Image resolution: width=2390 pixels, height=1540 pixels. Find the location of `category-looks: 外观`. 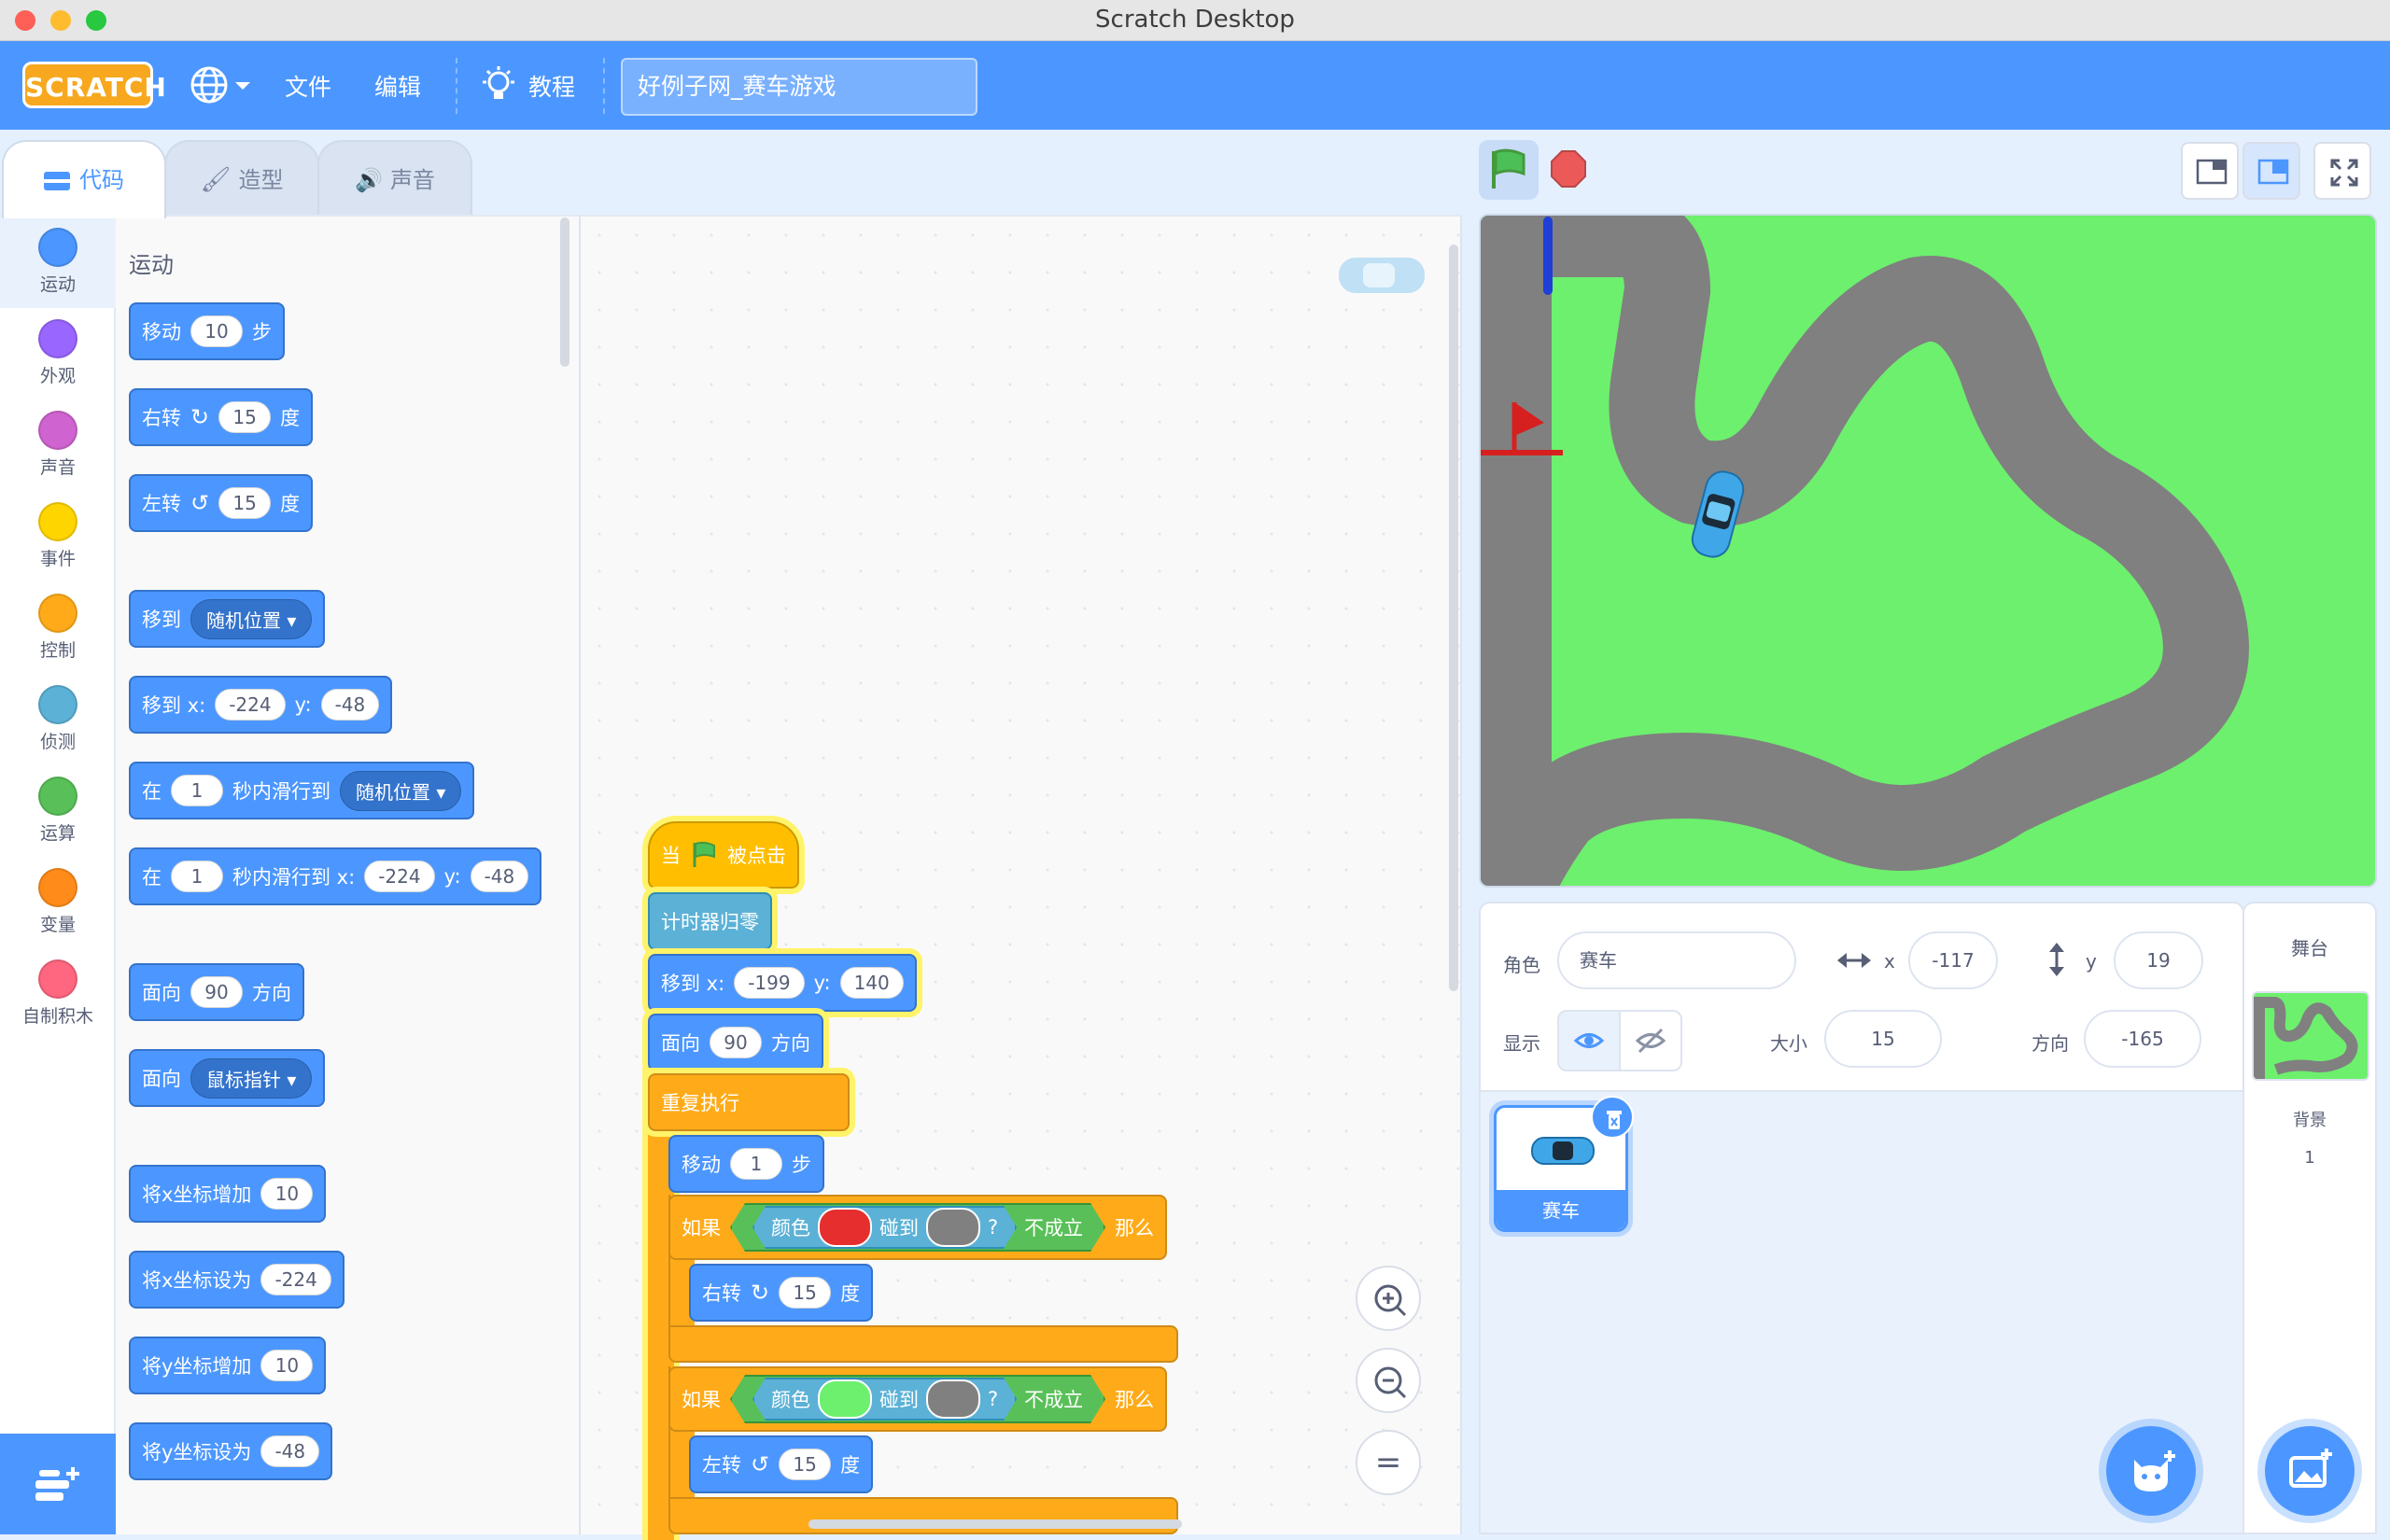

category-looks: 外观 is located at coordinates (58, 353).